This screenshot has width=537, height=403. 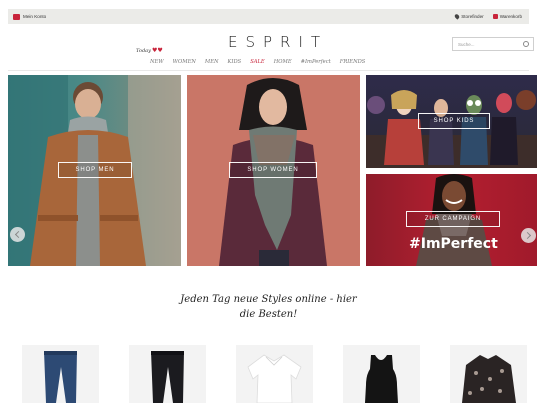 What do you see at coordinates (495, 16) in the screenshot?
I see `shopping-bag-icon` at bounding box center [495, 16].